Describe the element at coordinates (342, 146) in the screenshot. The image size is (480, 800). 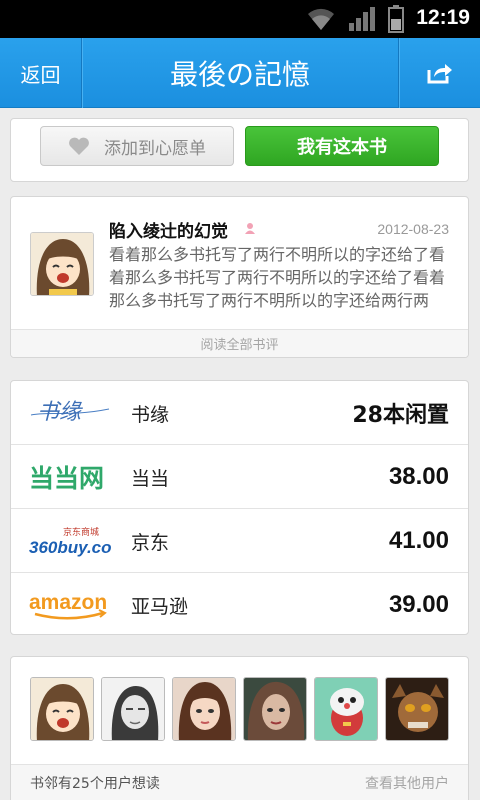
I see `i-own-this-book-button: 我有这本书` at that location.